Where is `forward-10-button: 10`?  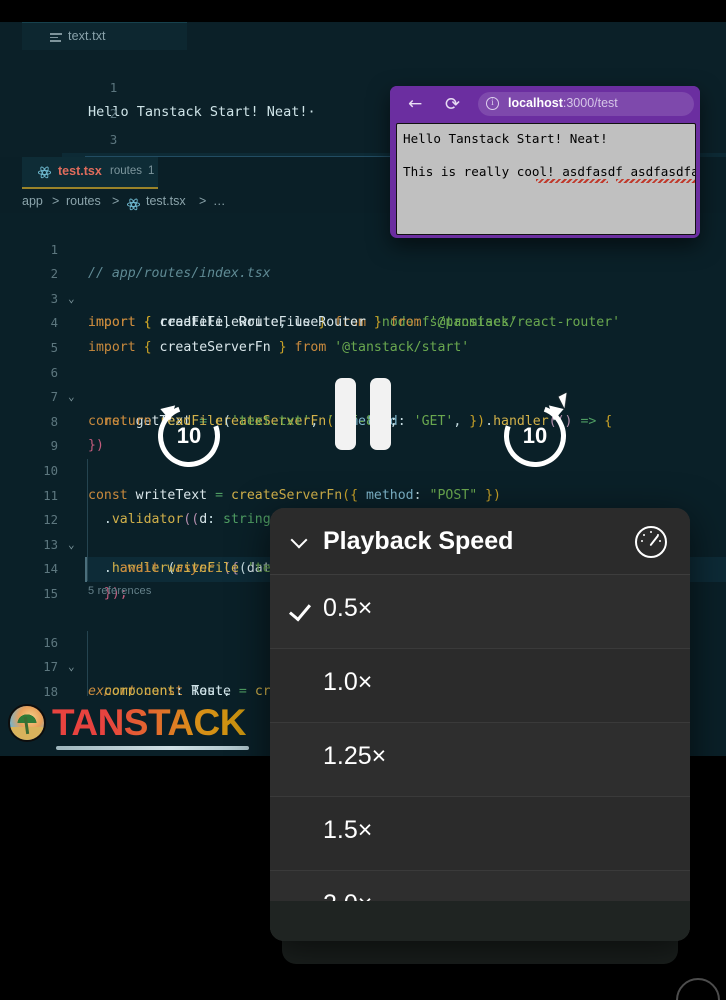 forward-10-button: 10 is located at coordinates (535, 436).